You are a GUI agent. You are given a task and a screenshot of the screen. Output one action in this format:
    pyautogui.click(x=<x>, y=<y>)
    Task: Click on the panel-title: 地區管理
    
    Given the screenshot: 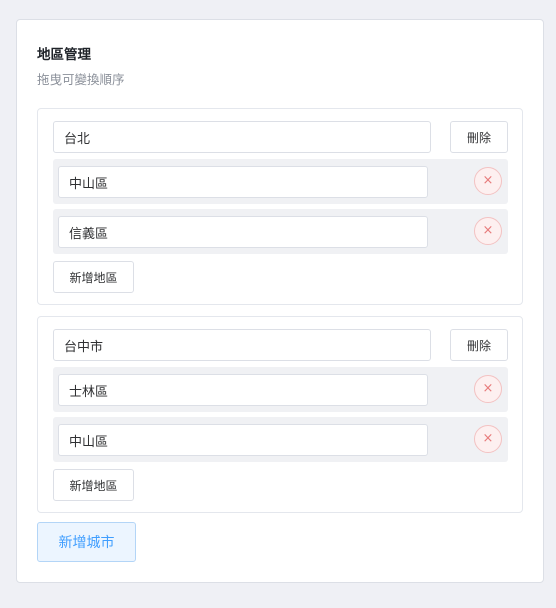 What is the action you would take?
    pyautogui.click(x=64, y=55)
    